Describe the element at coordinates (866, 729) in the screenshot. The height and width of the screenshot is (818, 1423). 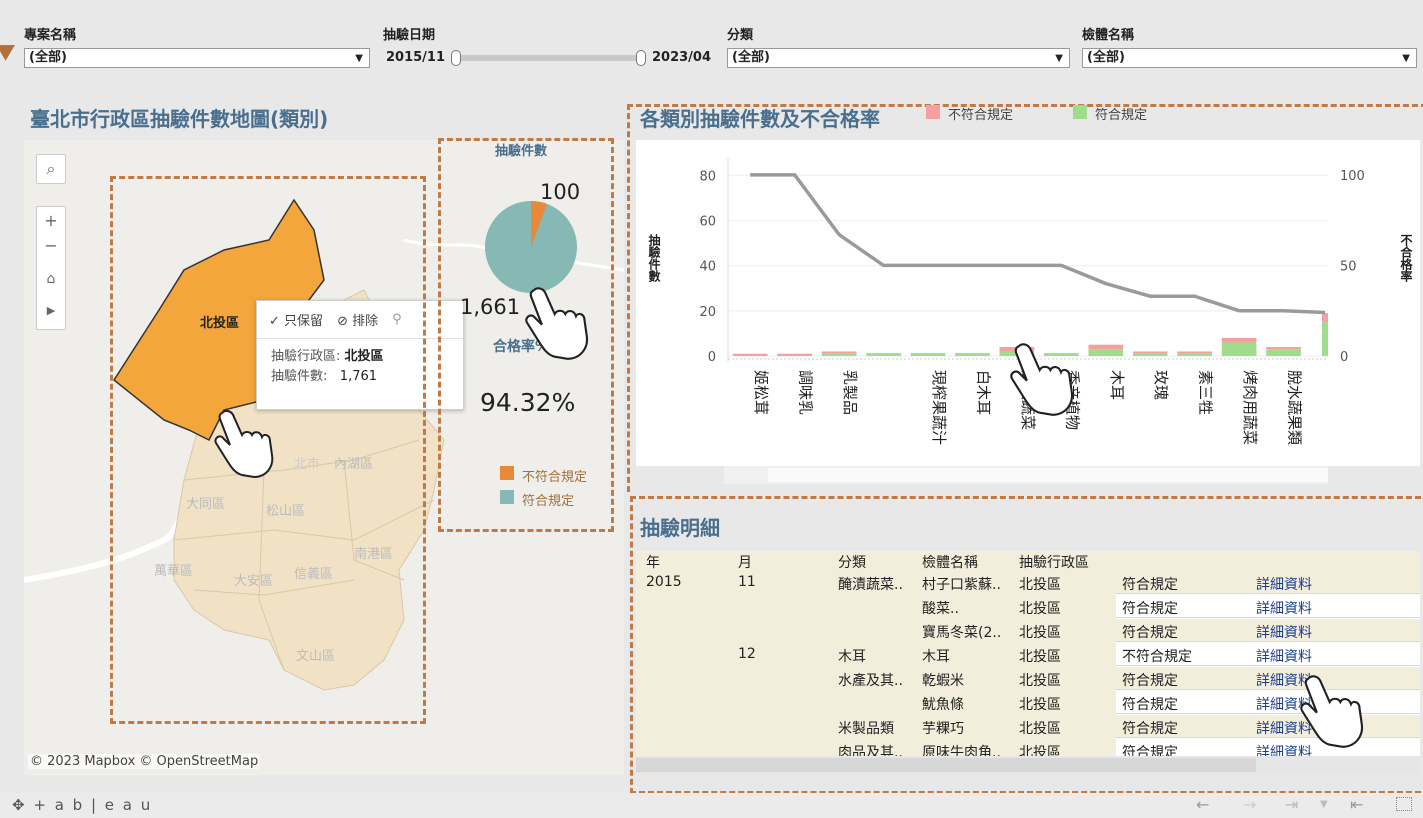
I see `cell-category: 米製品類` at that location.